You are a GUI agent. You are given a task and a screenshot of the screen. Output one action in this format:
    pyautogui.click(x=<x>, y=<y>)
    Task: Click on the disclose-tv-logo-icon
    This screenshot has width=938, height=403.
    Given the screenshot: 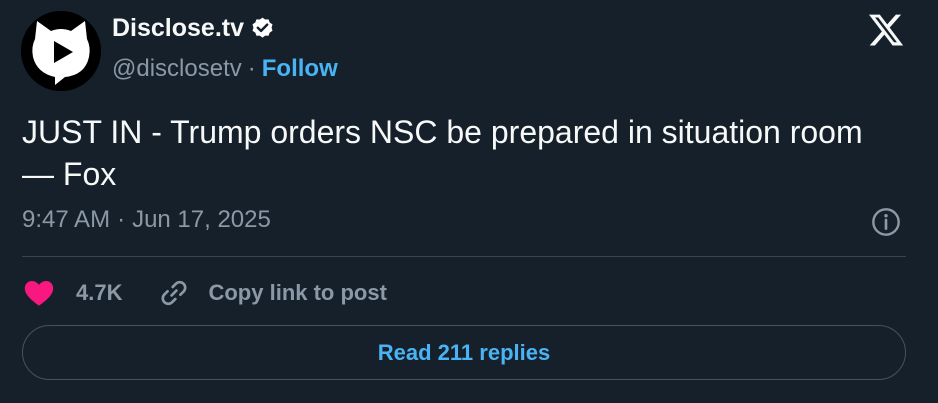 What is the action you would take?
    pyautogui.click(x=61, y=51)
    